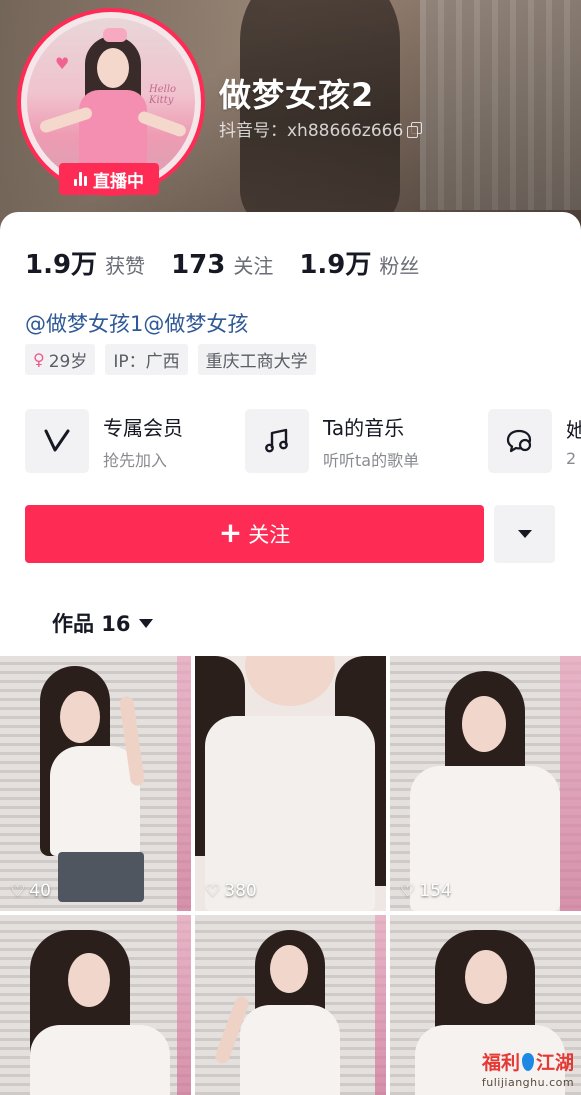  I want to click on video-likes: ♡ 40, so click(30, 891).